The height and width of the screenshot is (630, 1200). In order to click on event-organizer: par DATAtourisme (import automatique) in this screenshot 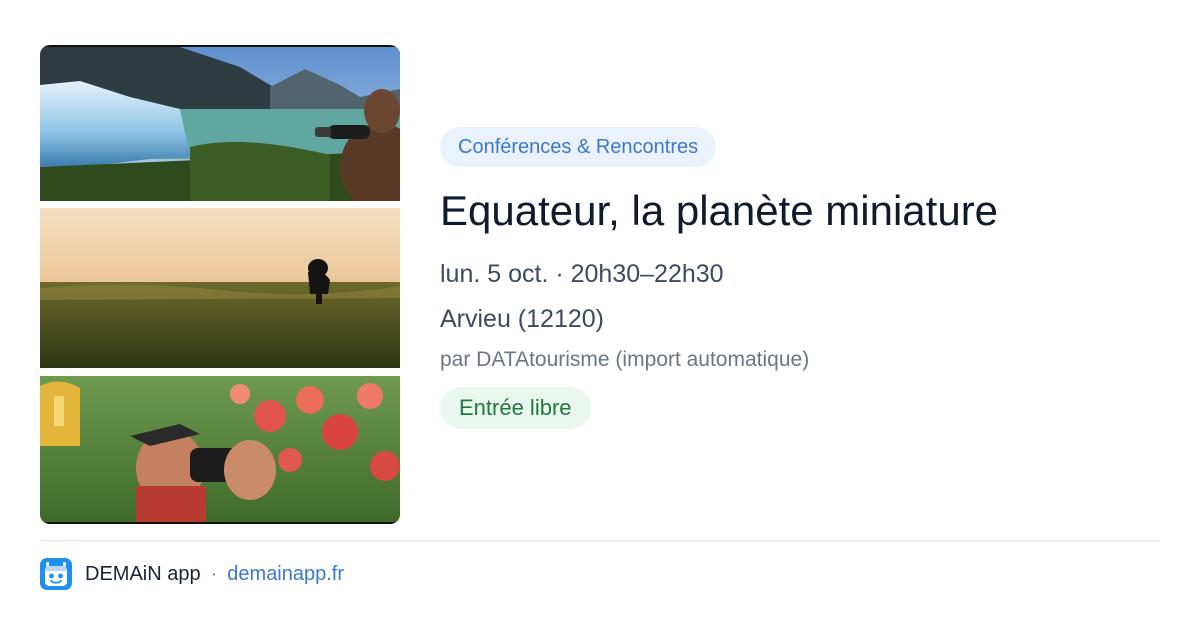, I will do `click(625, 359)`.